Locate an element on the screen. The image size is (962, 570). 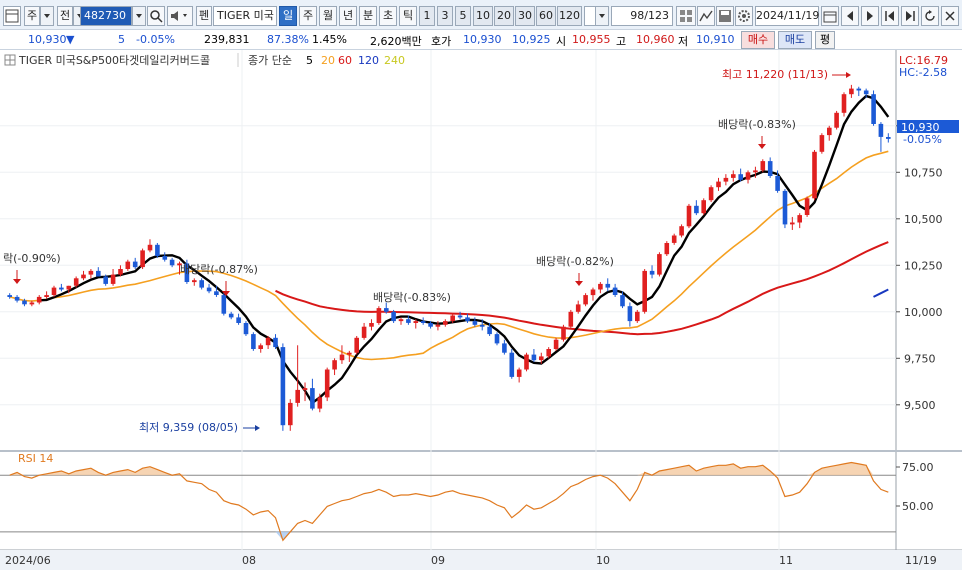
last-page-icon is located at coordinates (910, 16).